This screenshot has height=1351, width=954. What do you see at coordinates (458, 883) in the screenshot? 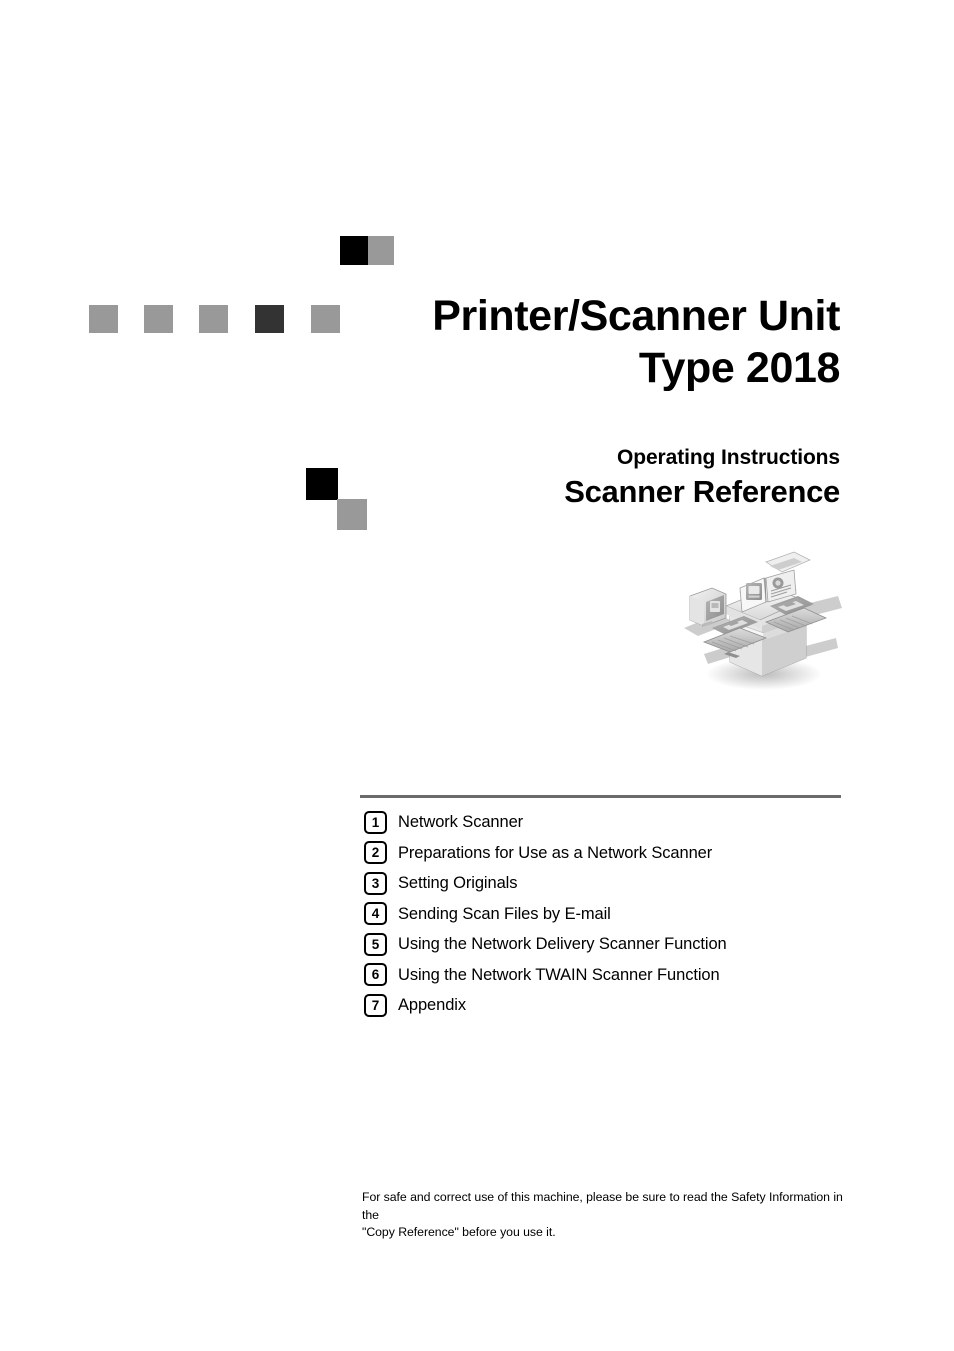
I see `chapter-label: Setting Originals` at bounding box center [458, 883].